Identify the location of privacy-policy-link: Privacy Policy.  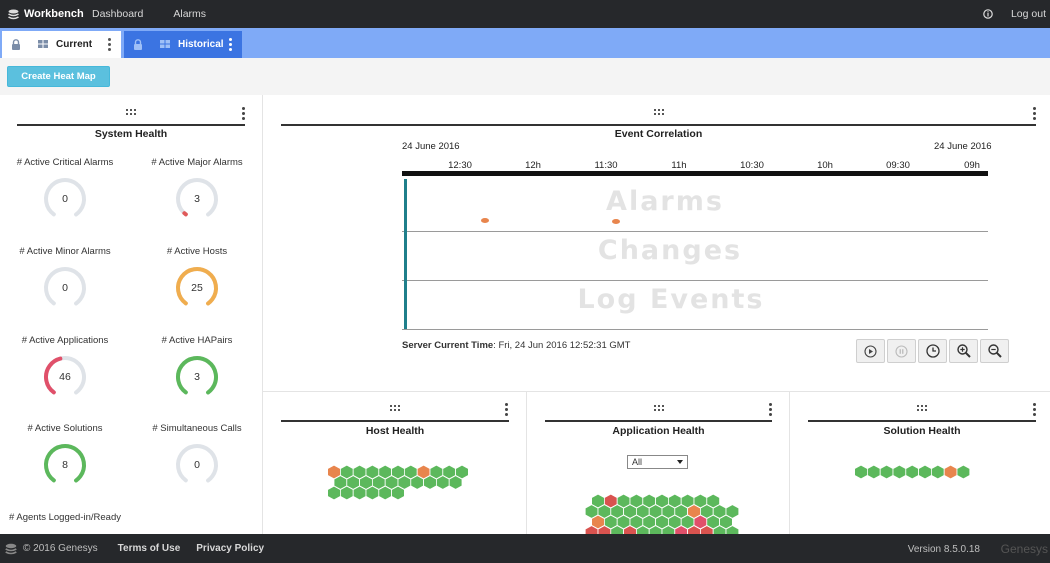
(230, 548).